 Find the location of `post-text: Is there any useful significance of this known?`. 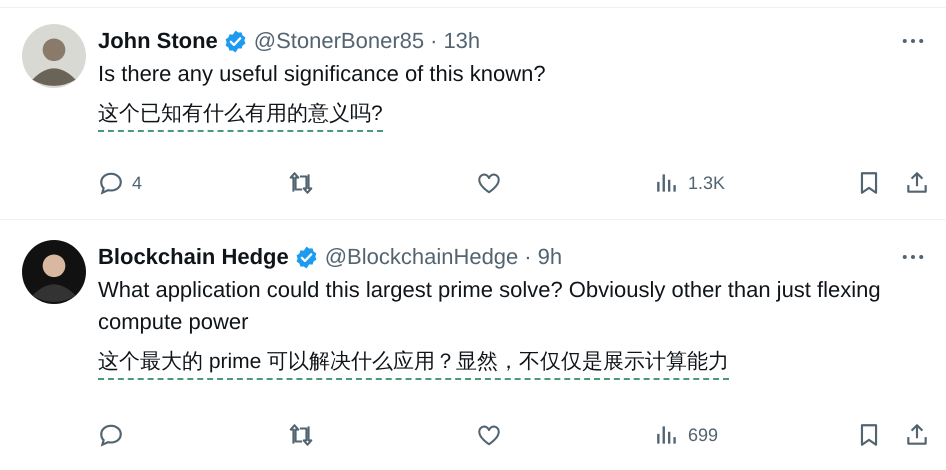

post-text: Is there any useful significance of this known? is located at coordinates (322, 74).